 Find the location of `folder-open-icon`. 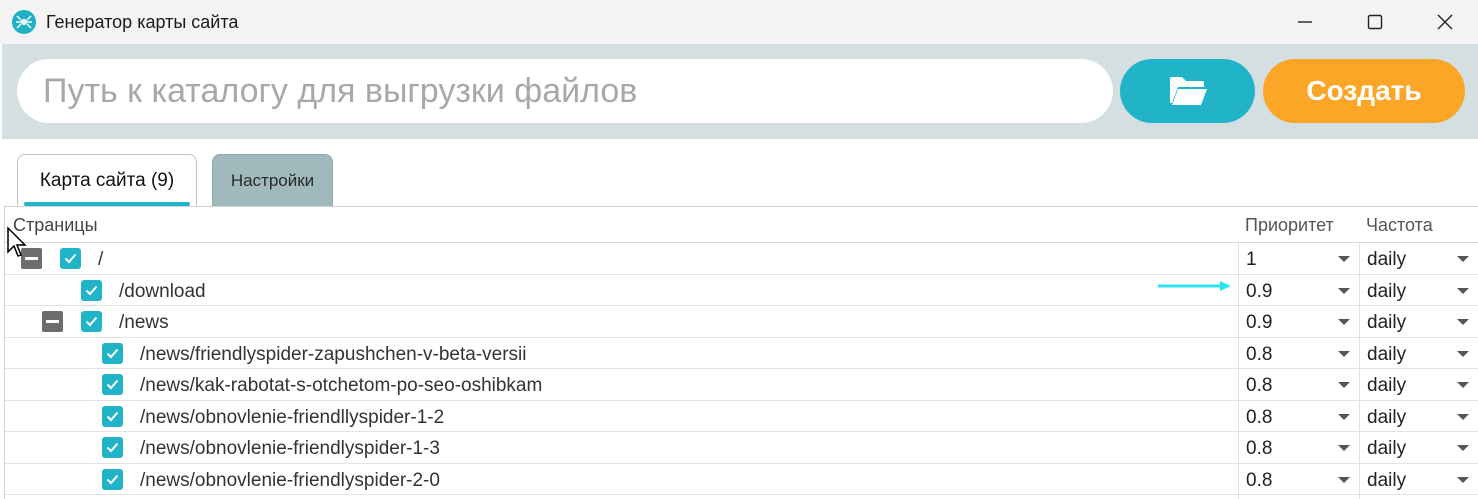

folder-open-icon is located at coordinates (1188, 91).